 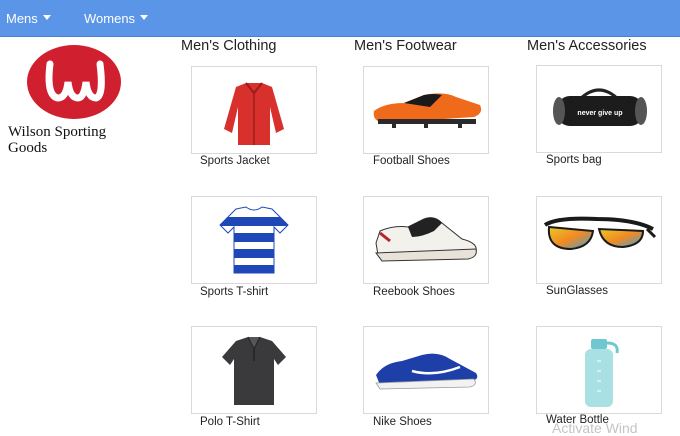 I want to click on product-card-polo-tshirt, so click(x=254, y=370).